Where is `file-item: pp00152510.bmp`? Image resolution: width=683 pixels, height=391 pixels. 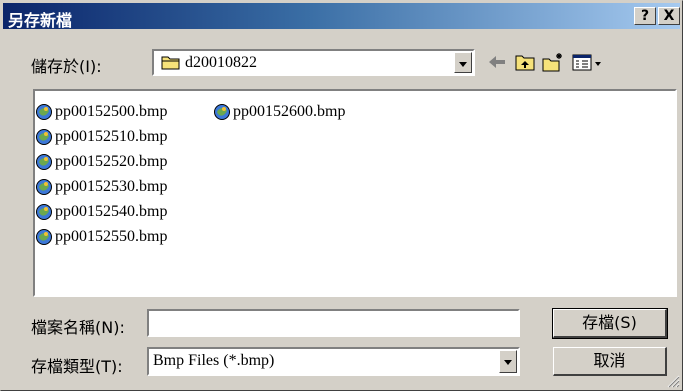
file-item: pp00152510.bmp is located at coordinates (101, 137).